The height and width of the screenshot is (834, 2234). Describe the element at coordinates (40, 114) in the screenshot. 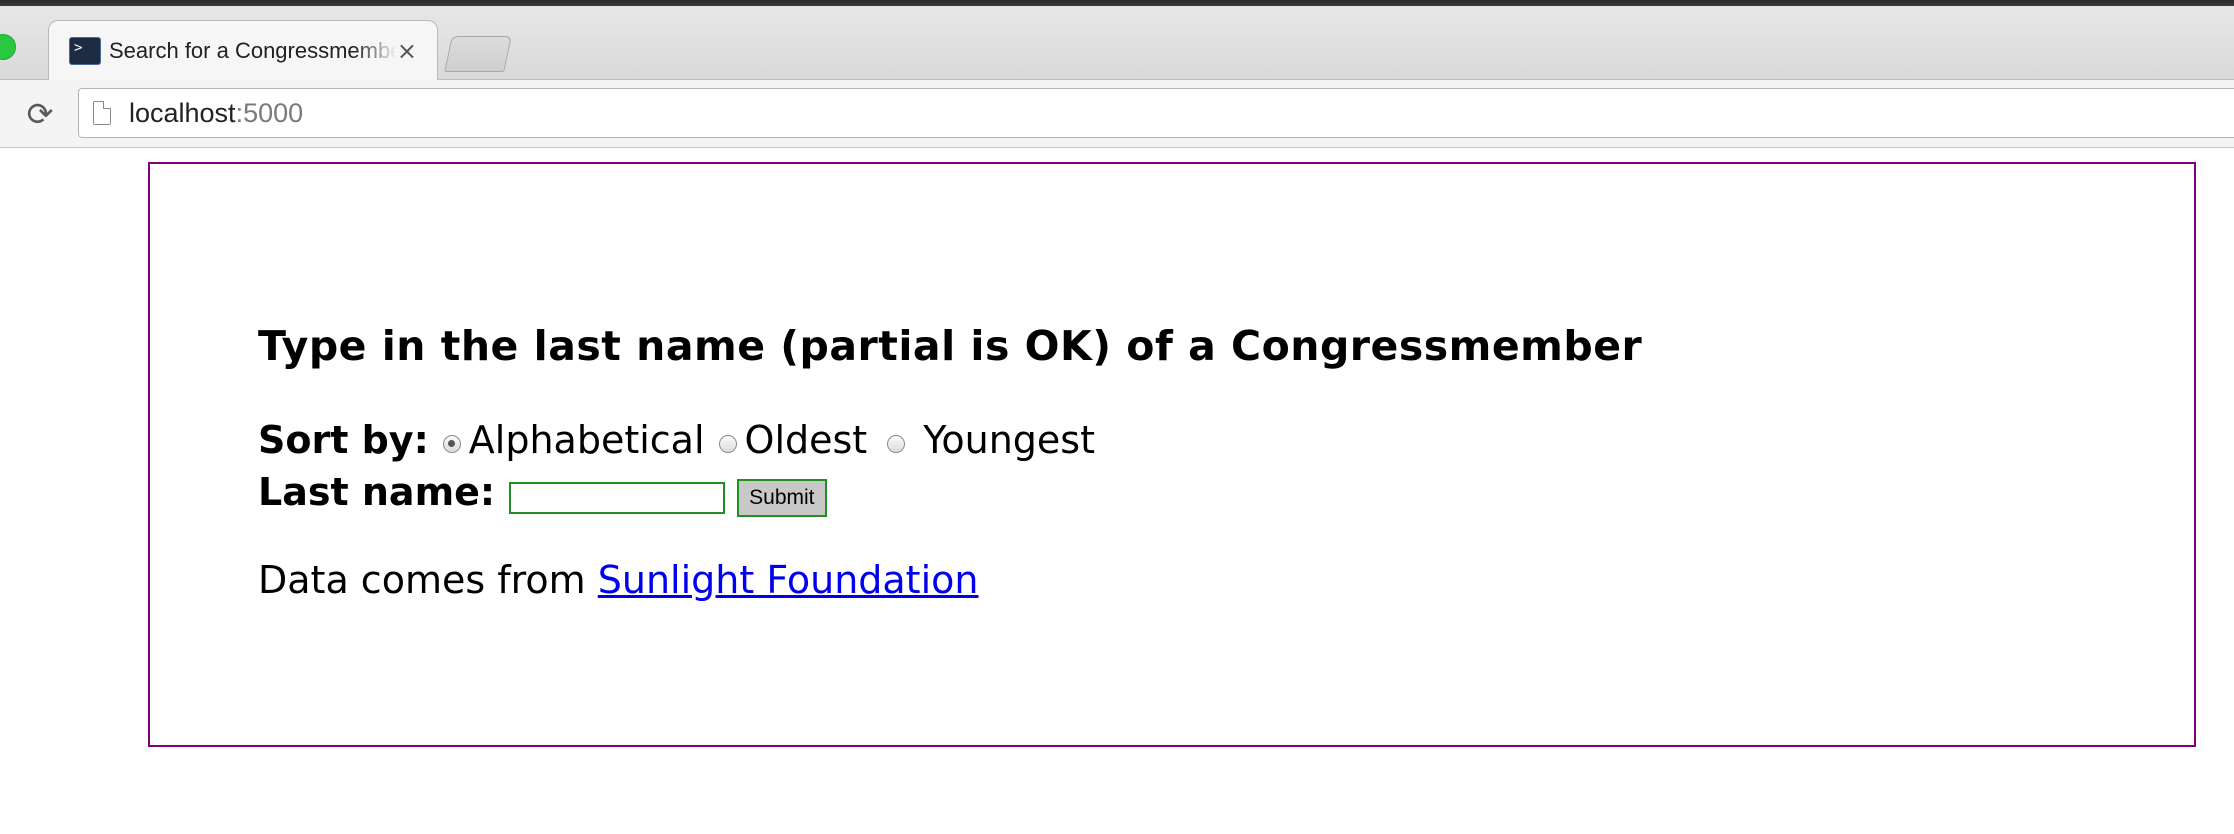

I see `reload-icon: ⟳` at that location.